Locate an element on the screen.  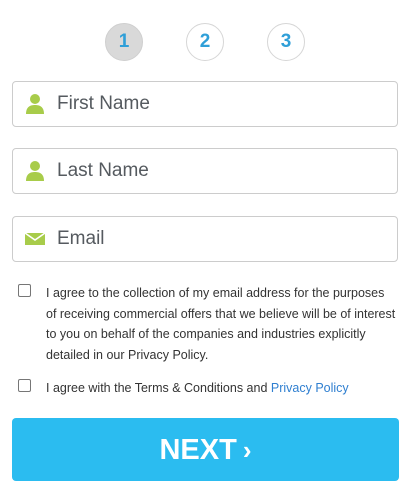
marketing-consent-checkbox is located at coordinates (24, 290).